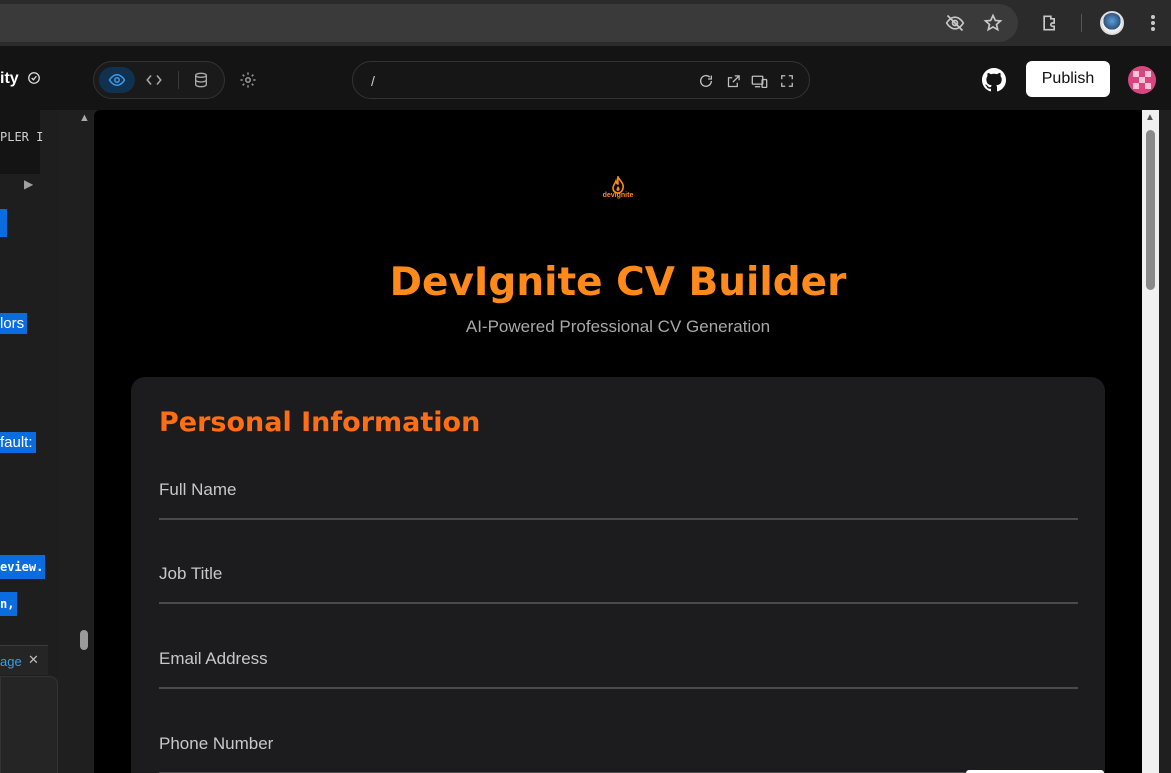  What do you see at coordinates (117, 80) in the screenshot?
I see `preview-mode-button` at bounding box center [117, 80].